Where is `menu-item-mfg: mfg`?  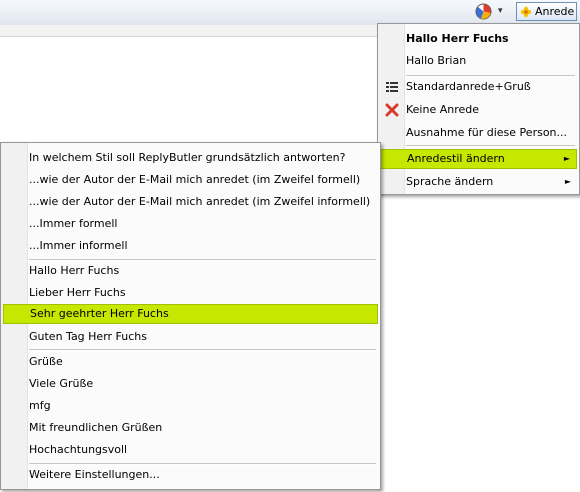 menu-item-mfg: mfg is located at coordinates (190, 406).